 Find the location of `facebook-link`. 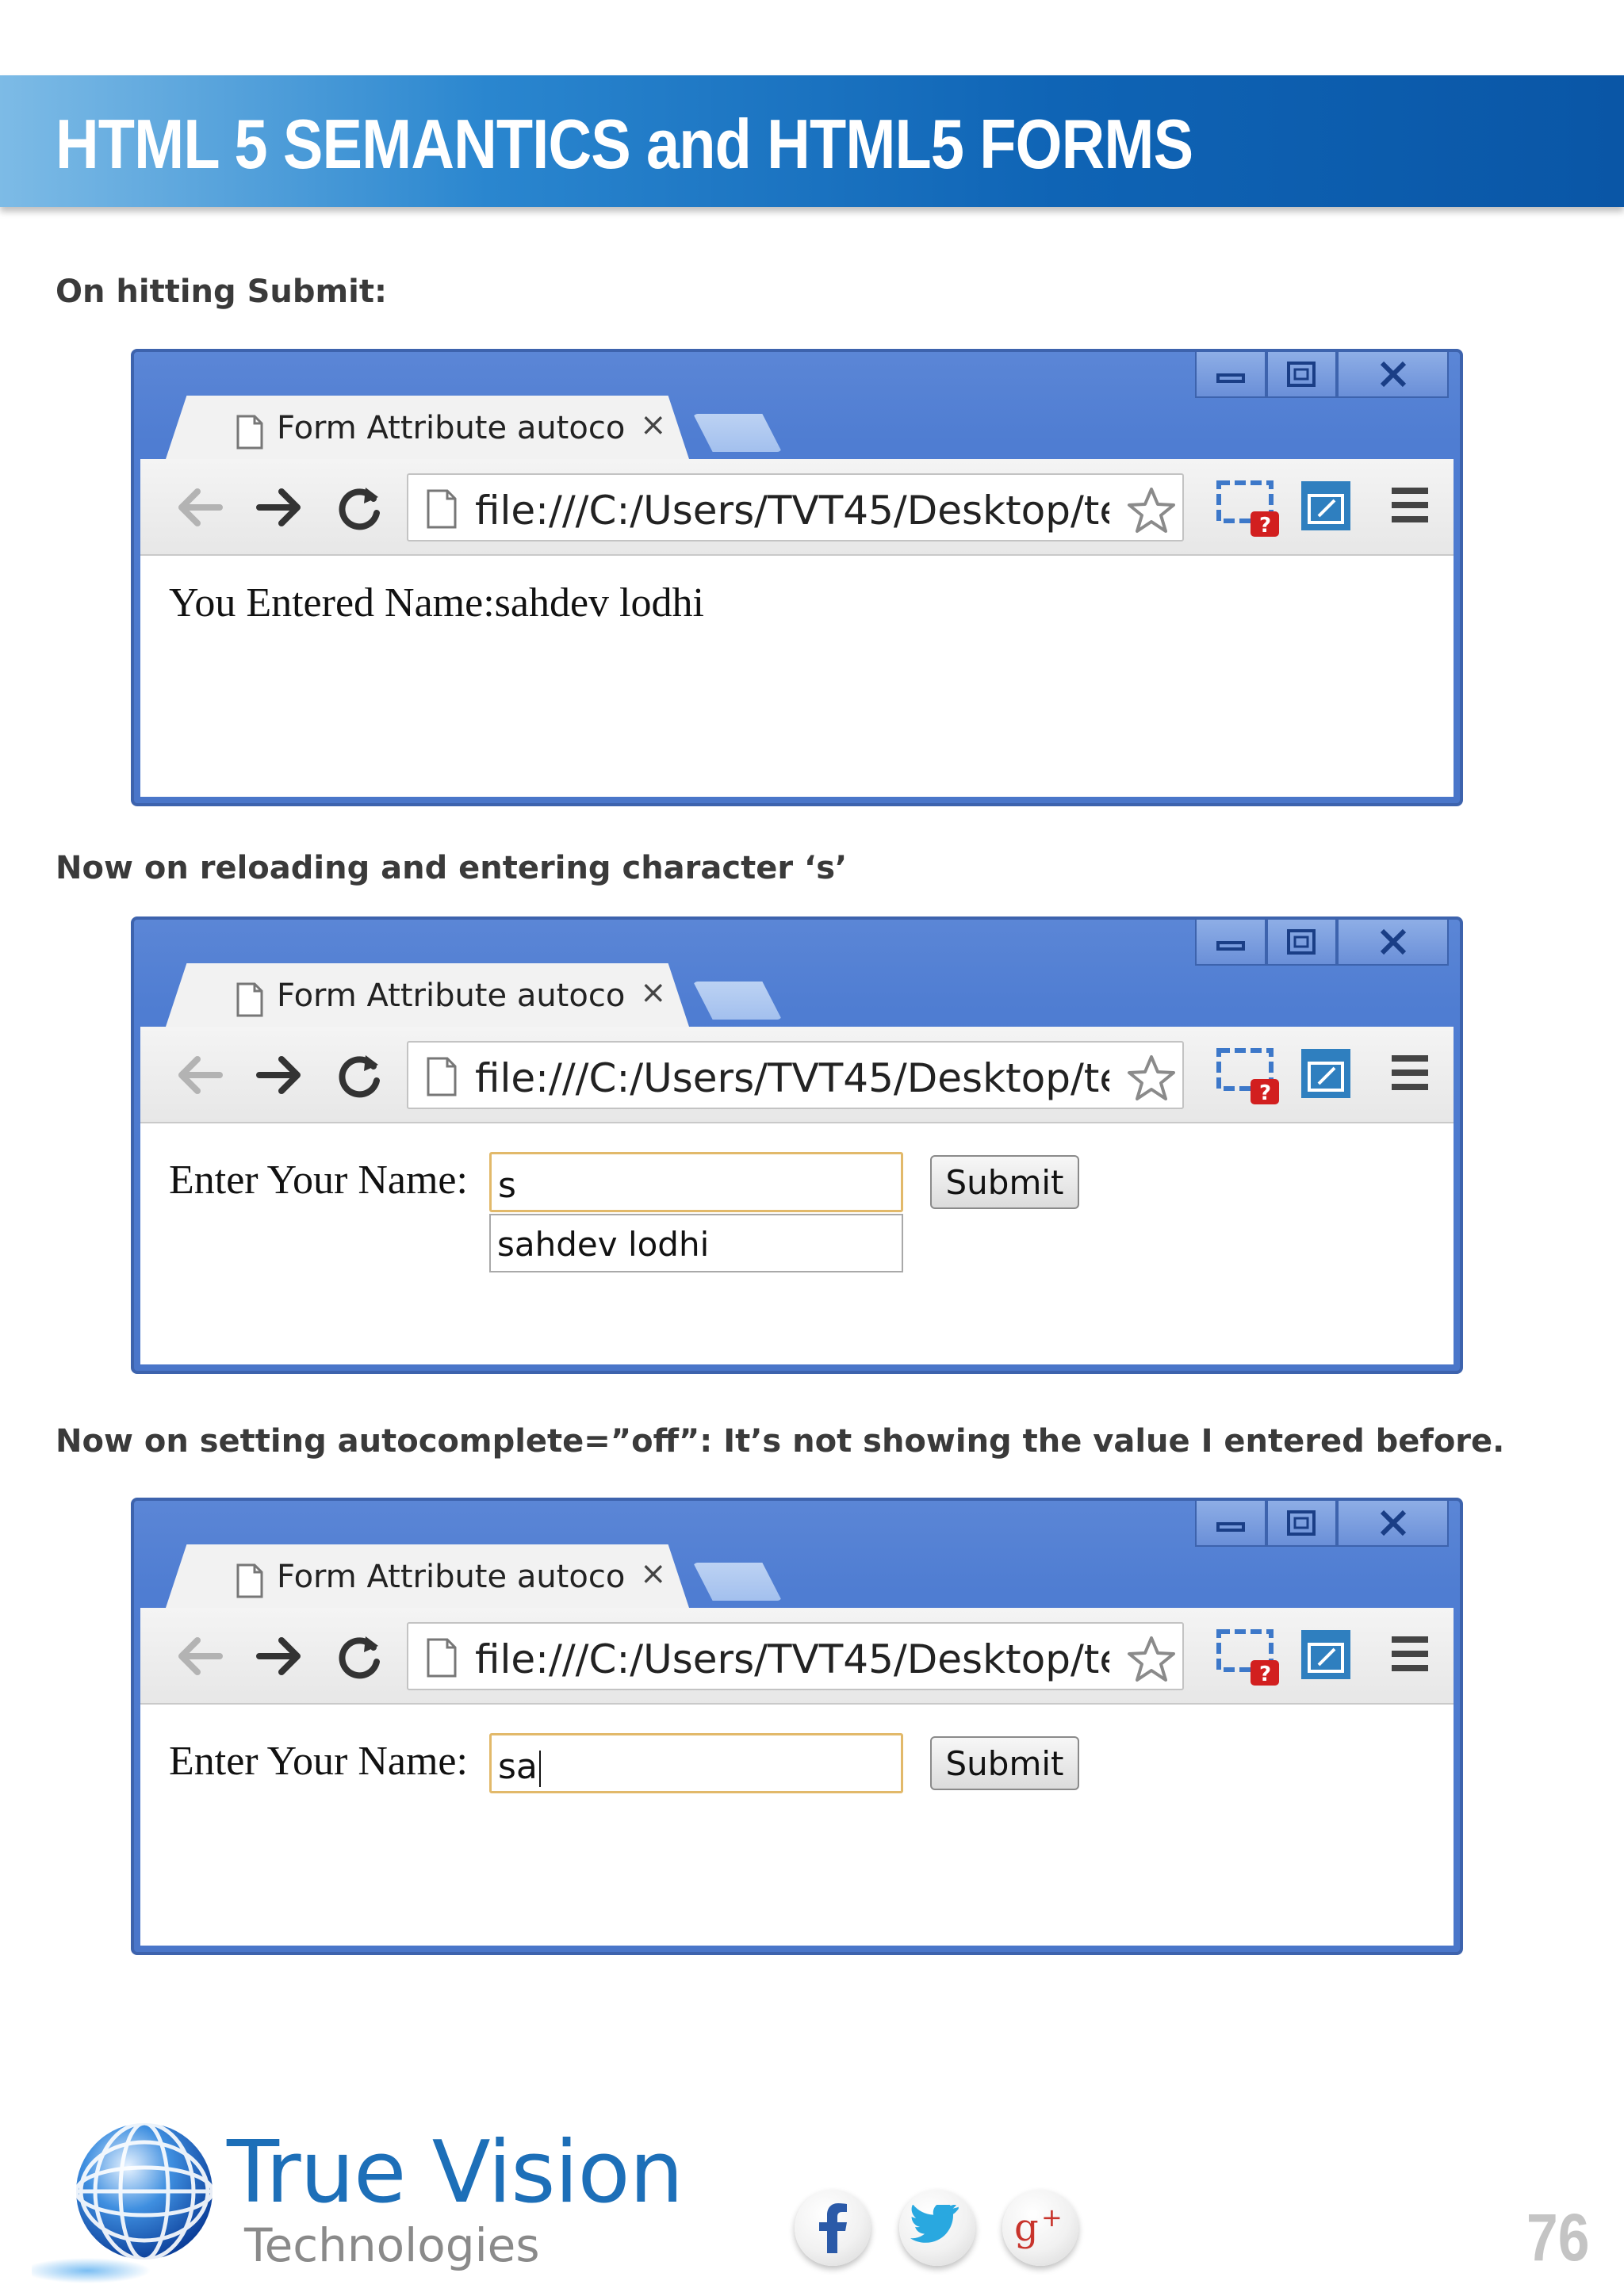

facebook-link is located at coordinates (833, 2228).